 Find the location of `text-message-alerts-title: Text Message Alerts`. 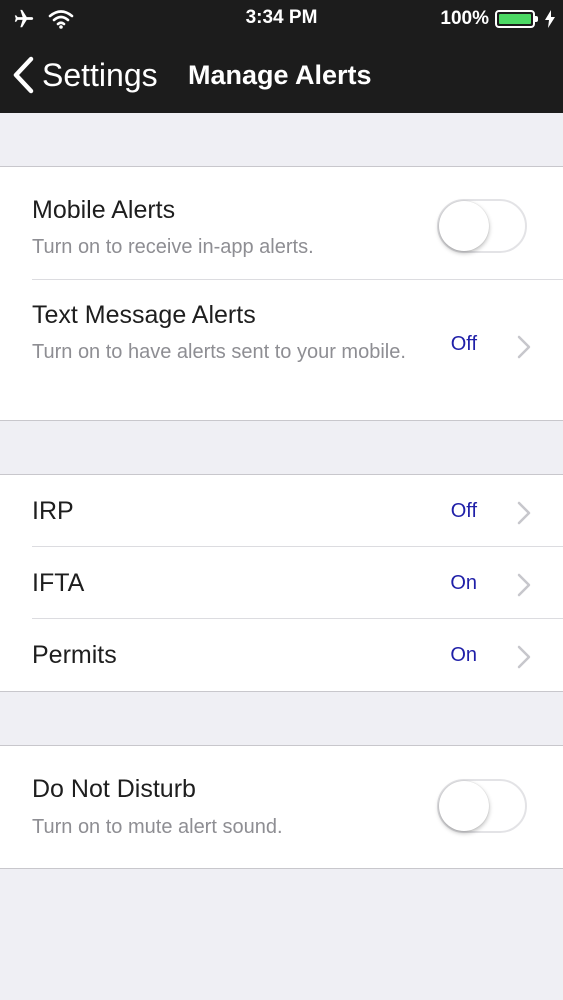

text-message-alerts-title: Text Message Alerts is located at coordinates (144, 315).